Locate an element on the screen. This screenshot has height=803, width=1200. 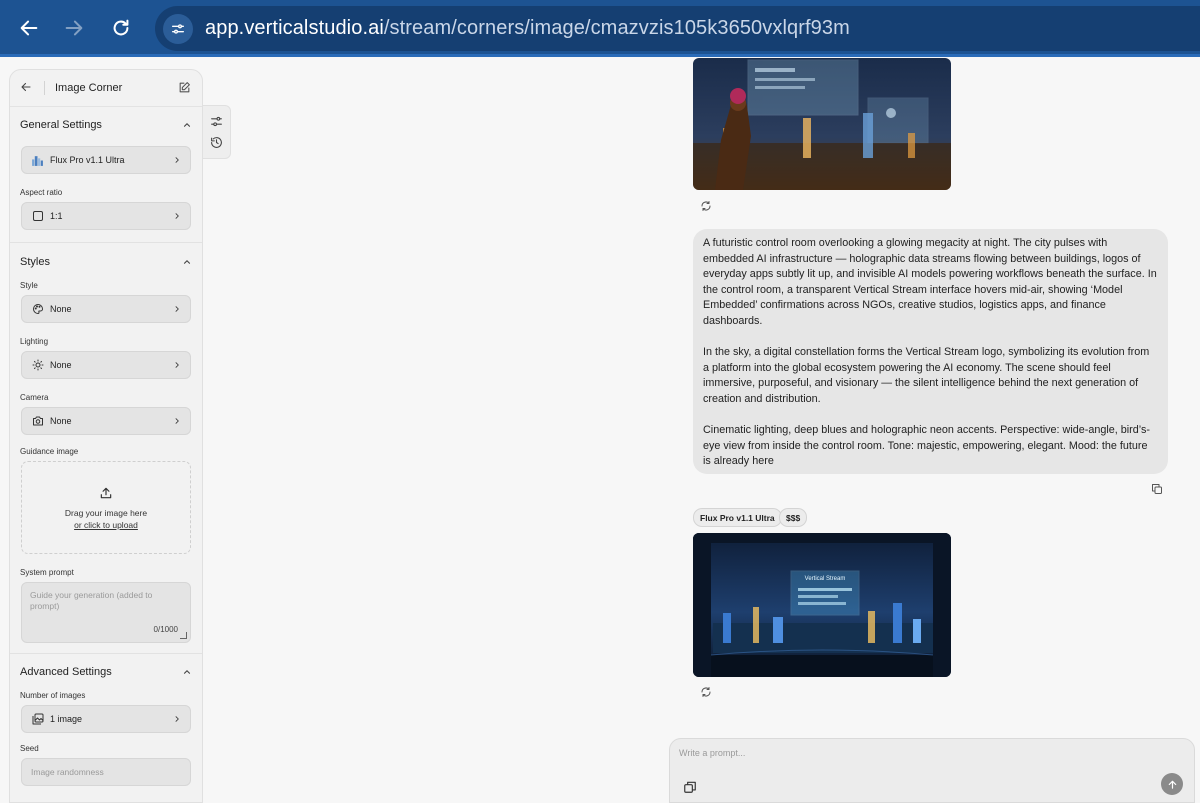
camera-select: None is located at coordinates (106, 421).